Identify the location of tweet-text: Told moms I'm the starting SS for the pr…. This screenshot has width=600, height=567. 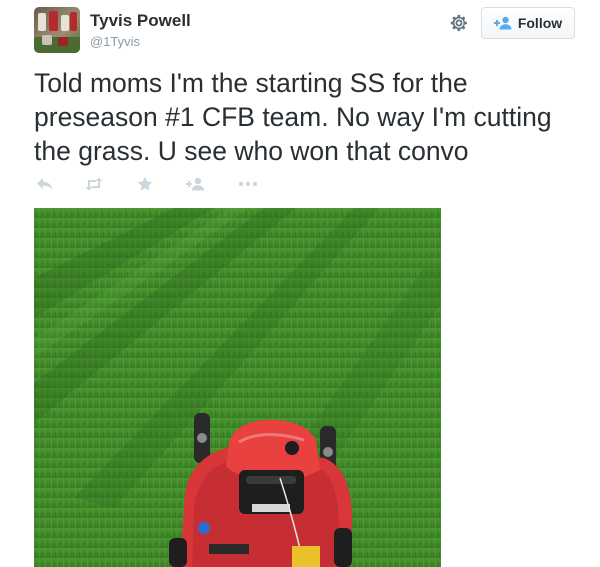
(293, 117).